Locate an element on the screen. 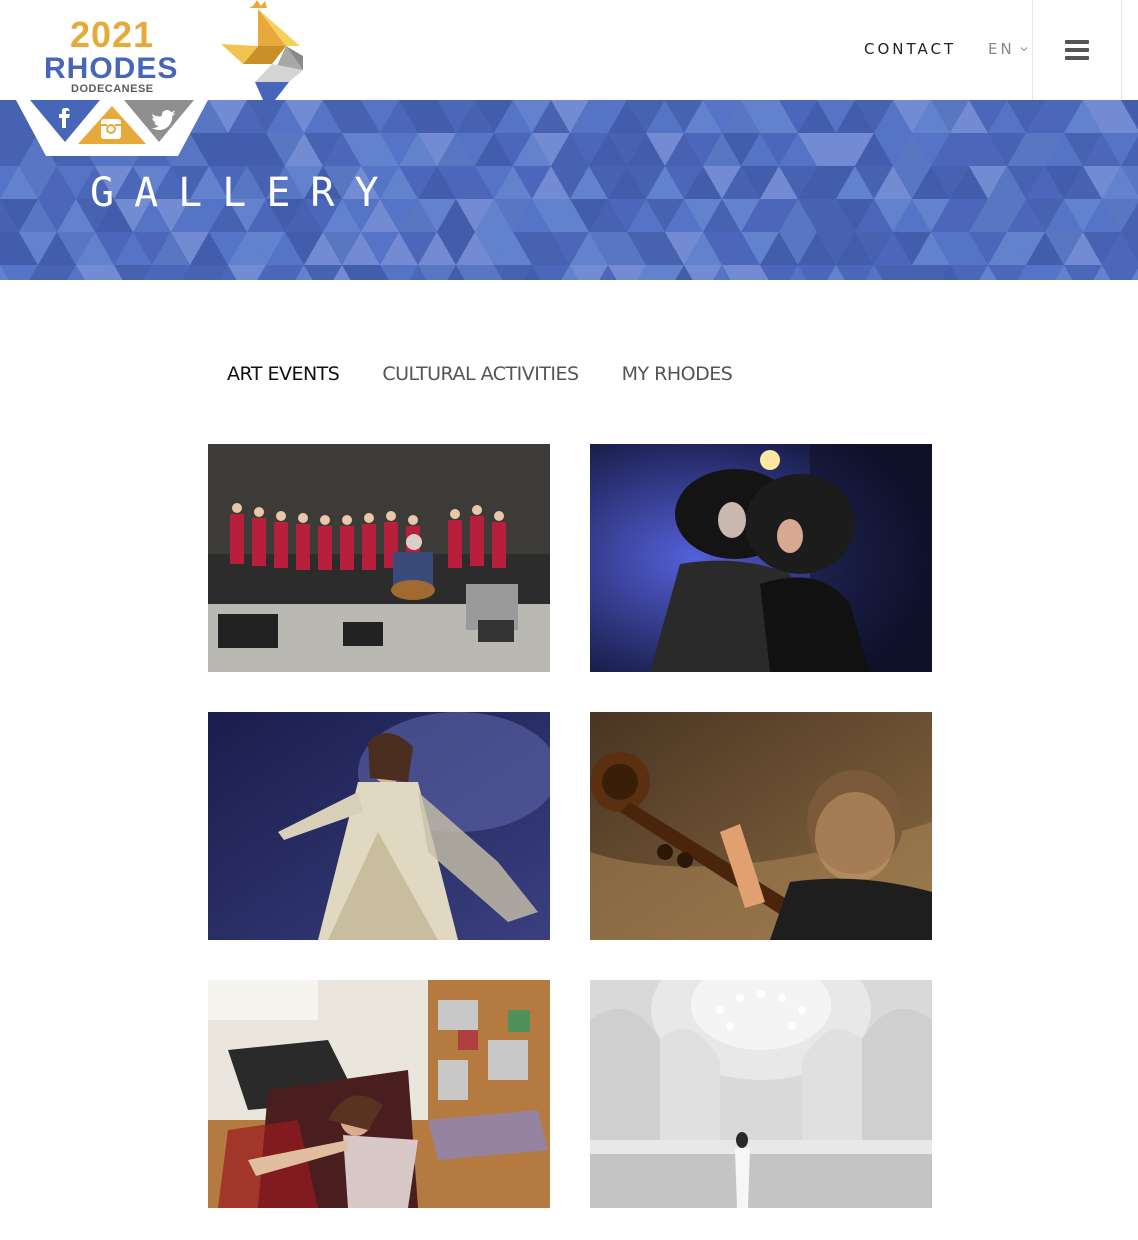 This screenshot has height=1240, width=1138. menu-button is located at coordinates (1077, 50).